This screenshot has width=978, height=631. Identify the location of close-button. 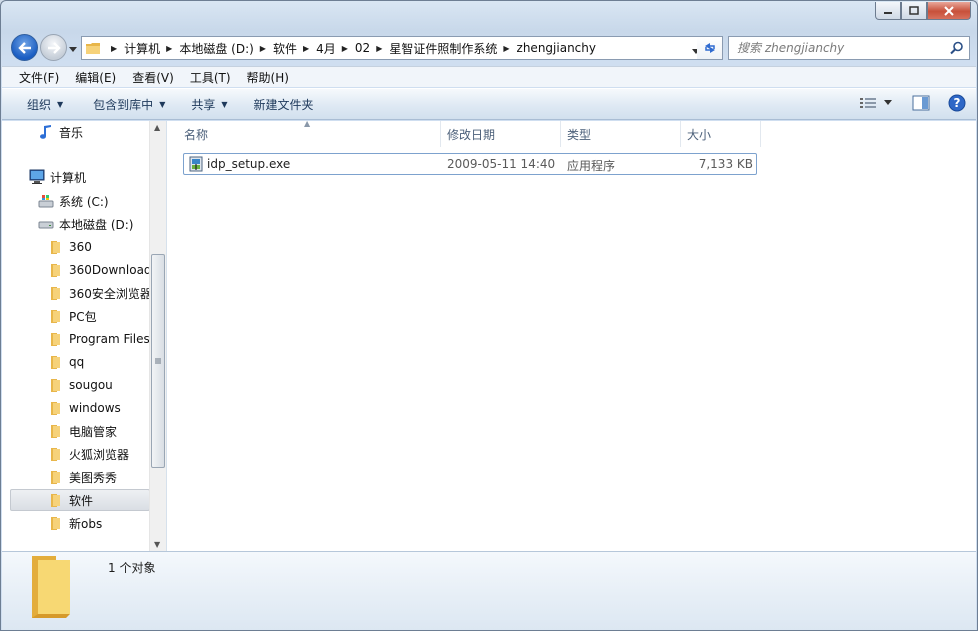
(949, 11).